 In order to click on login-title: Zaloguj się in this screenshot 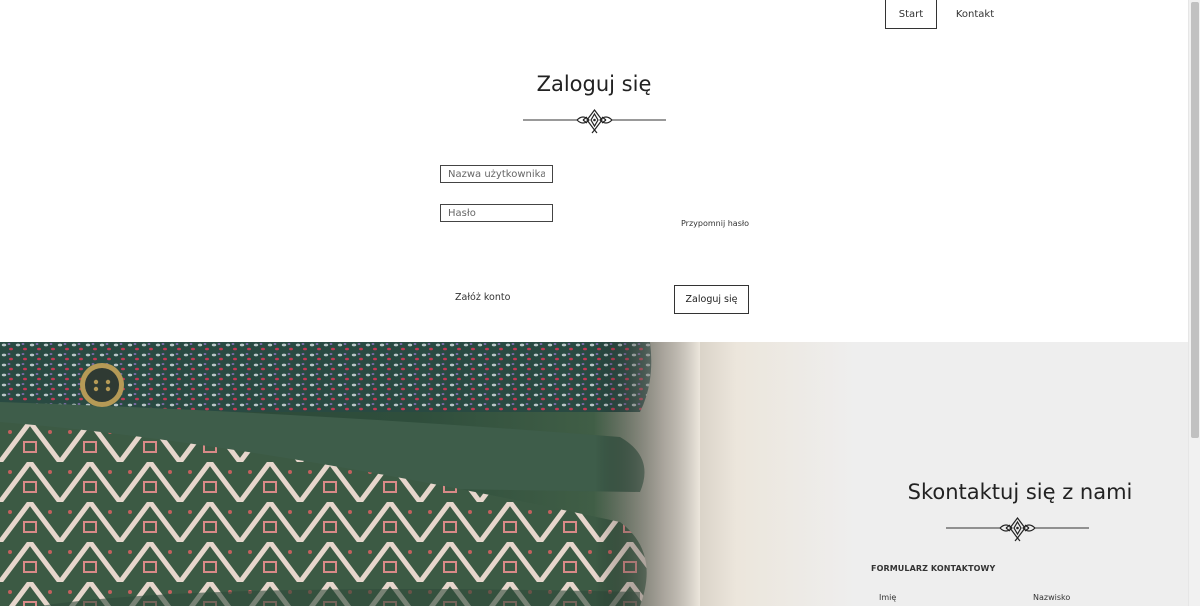, I will do `click(594, 84)`.